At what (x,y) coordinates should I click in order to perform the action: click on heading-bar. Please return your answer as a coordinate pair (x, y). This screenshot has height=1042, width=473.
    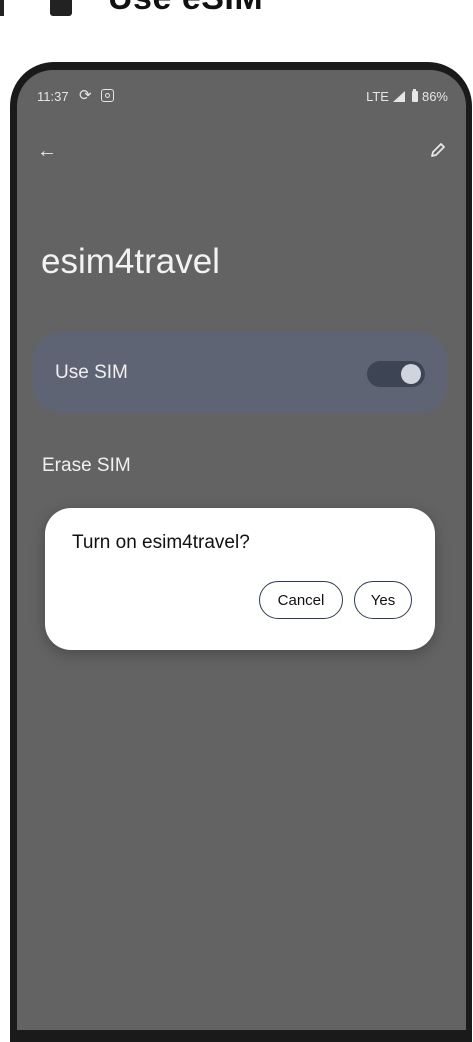
    Looking at the image, I should click on (2, 8).